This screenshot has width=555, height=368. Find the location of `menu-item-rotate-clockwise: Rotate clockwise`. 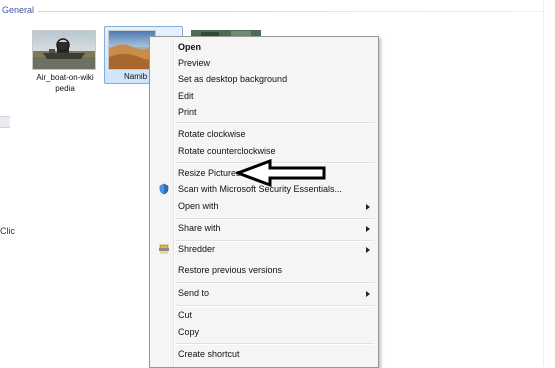

menu-item-rotate-clockwise: Rotate clockwise is located at coordinates (264, 134).